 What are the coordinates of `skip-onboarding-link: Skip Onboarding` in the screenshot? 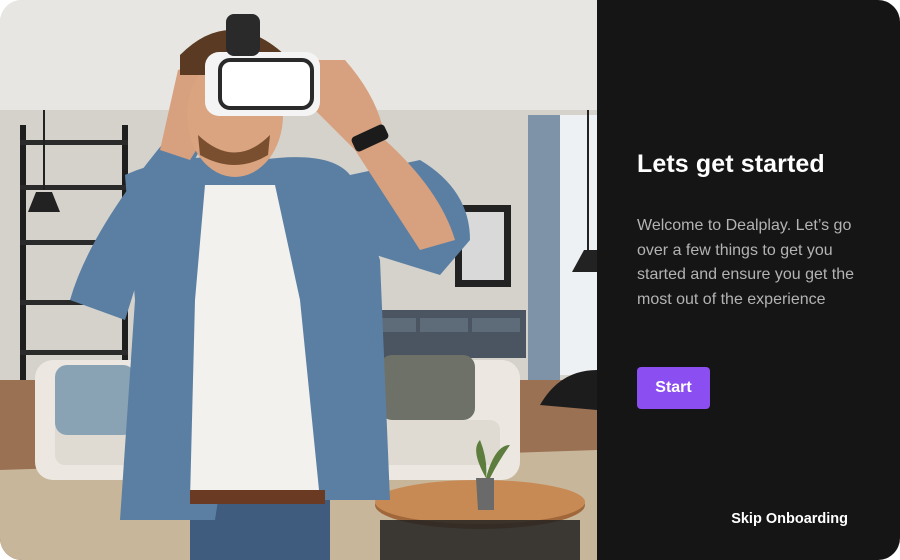 It's located at (789, 519).